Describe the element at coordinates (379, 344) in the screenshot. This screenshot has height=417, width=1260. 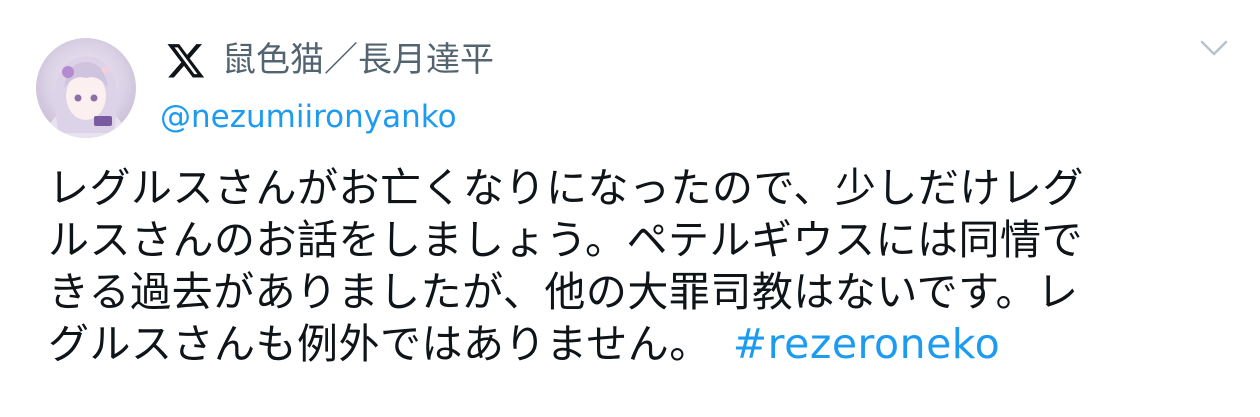
I see `tweet-line-text: グルスさんも例外ではありません。` at that location.